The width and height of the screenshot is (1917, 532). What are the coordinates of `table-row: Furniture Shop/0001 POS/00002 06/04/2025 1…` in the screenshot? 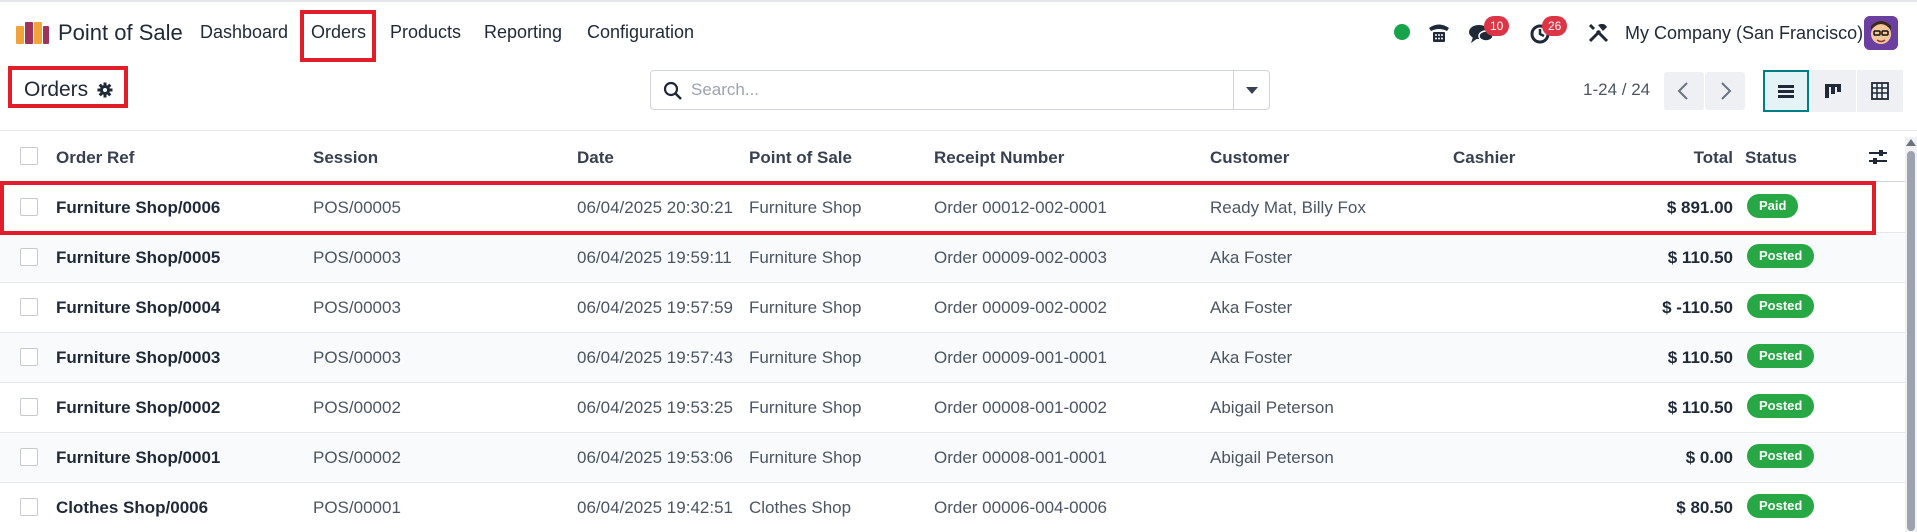 It's located at (952, 458).